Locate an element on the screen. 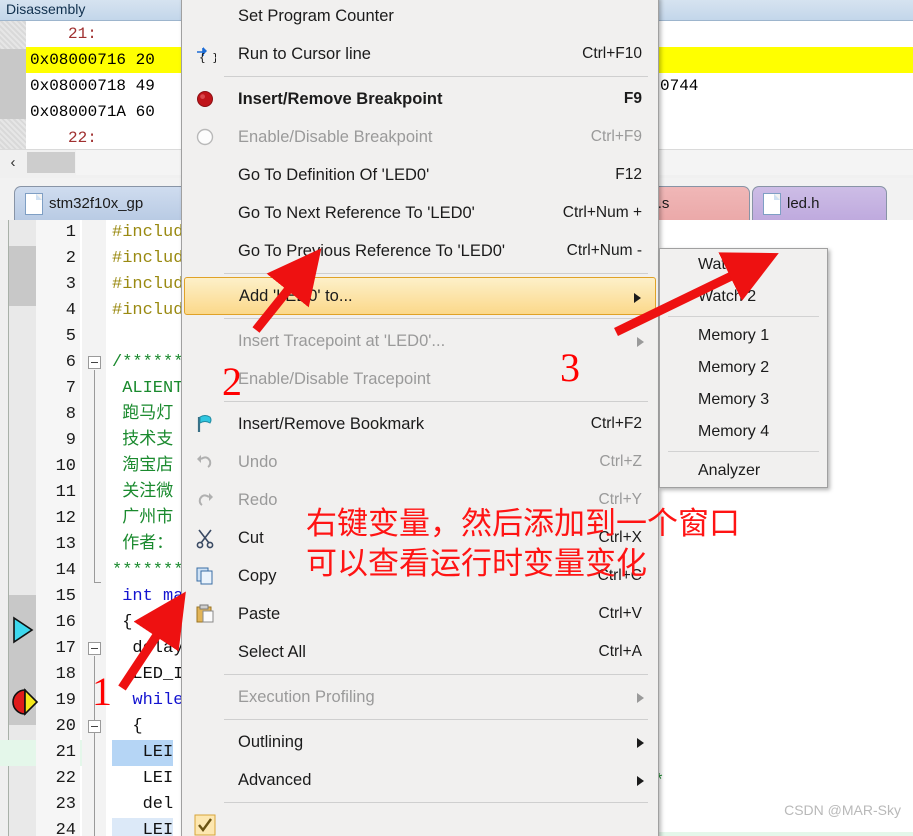 This screenshot has height=836, width=913. line-number: 11 is located at coordinates (65, 492).